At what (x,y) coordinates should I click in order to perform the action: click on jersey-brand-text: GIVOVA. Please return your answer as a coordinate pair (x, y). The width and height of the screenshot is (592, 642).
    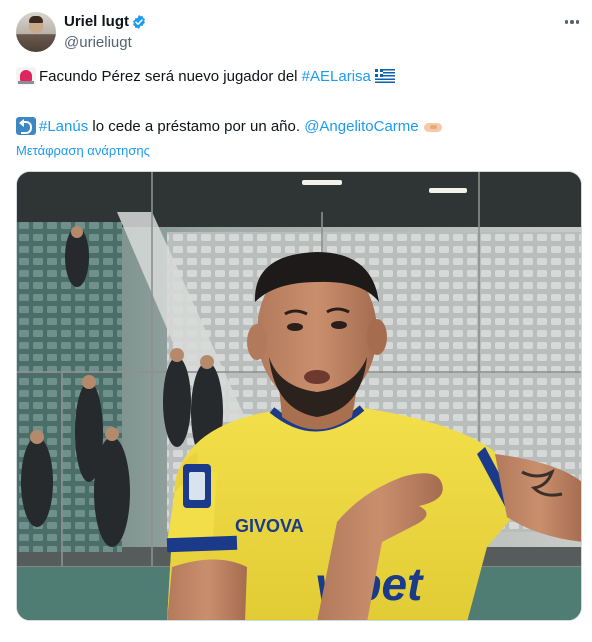
    Looking at the image, I should click on (269, 526).